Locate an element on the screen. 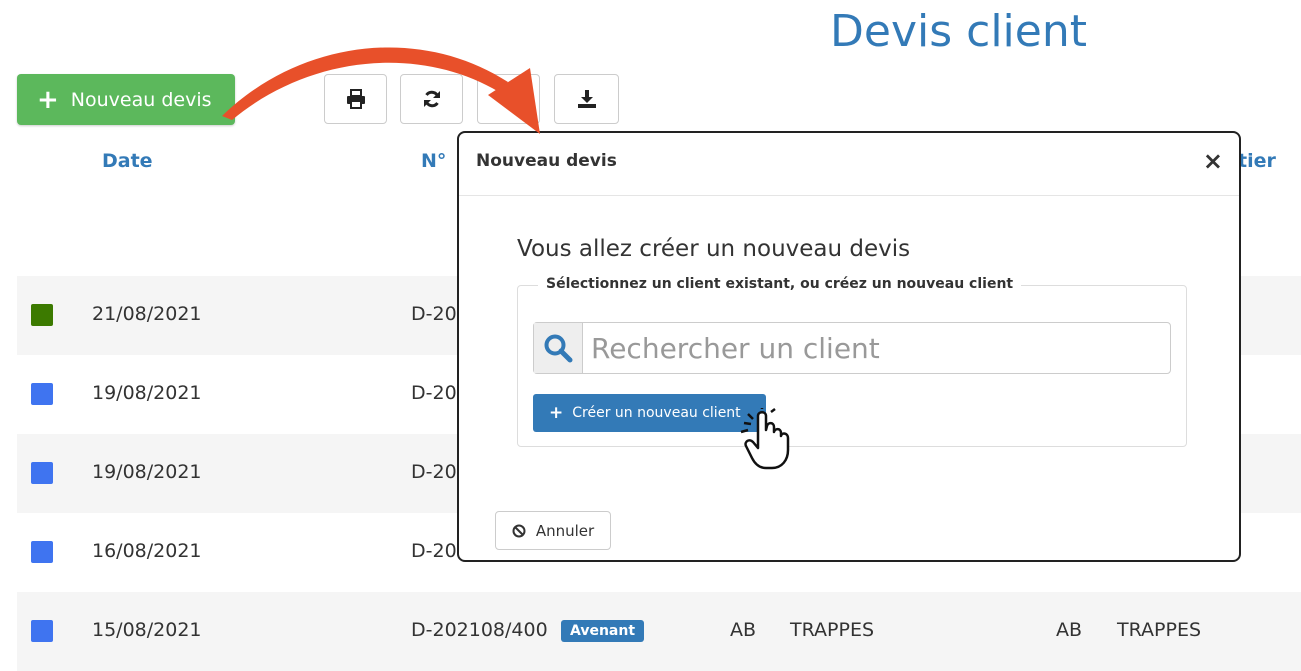 Image resolution: width=1301 pixels, height=671 pixels. page-title: Devis client is located at coordinates (958, 31).